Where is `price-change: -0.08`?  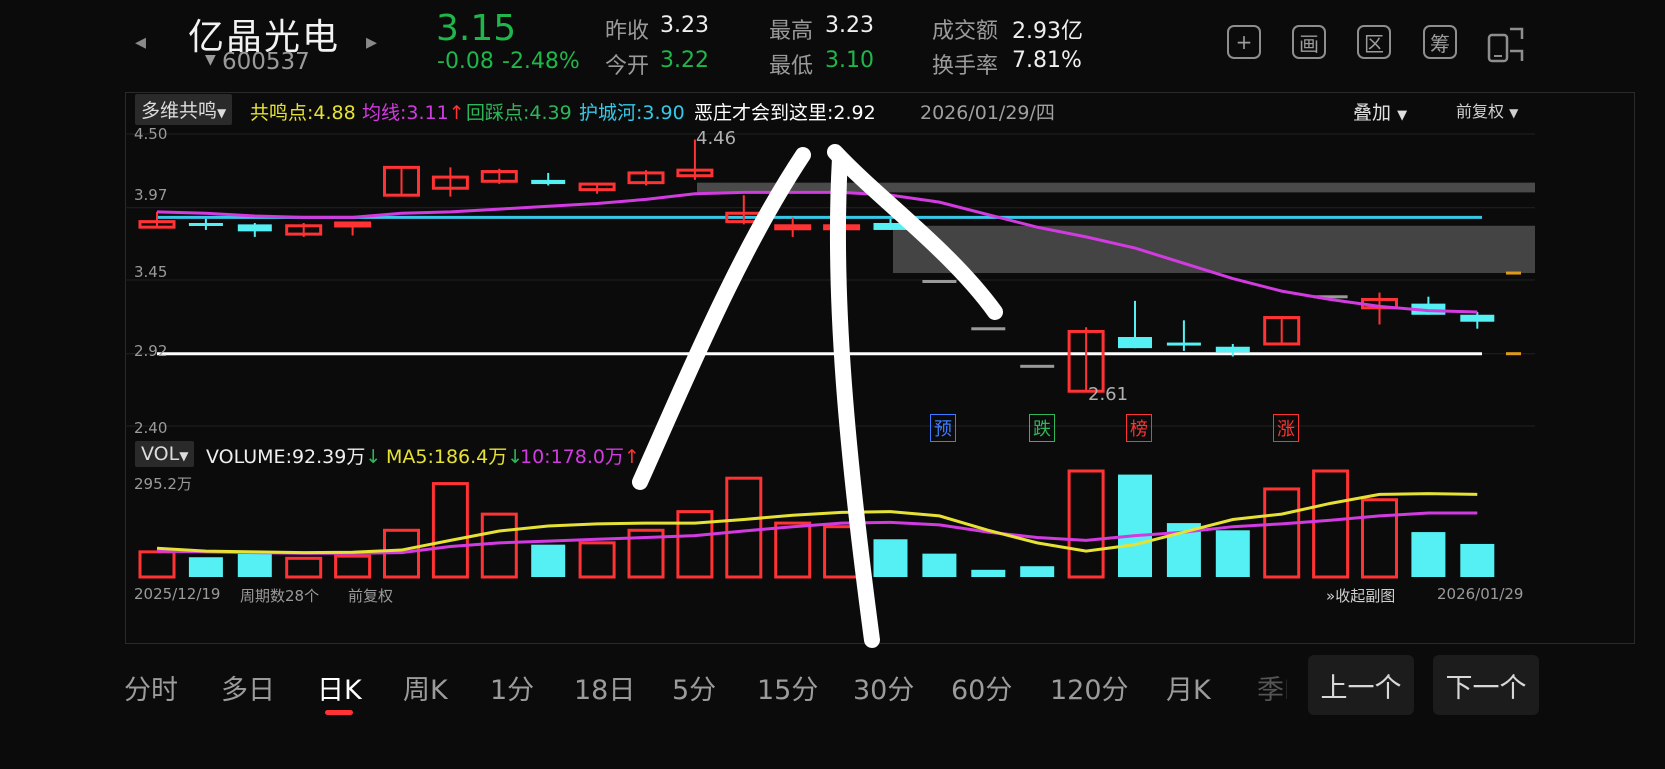 price-change: -0.08 is located at coordinates (465, 61).